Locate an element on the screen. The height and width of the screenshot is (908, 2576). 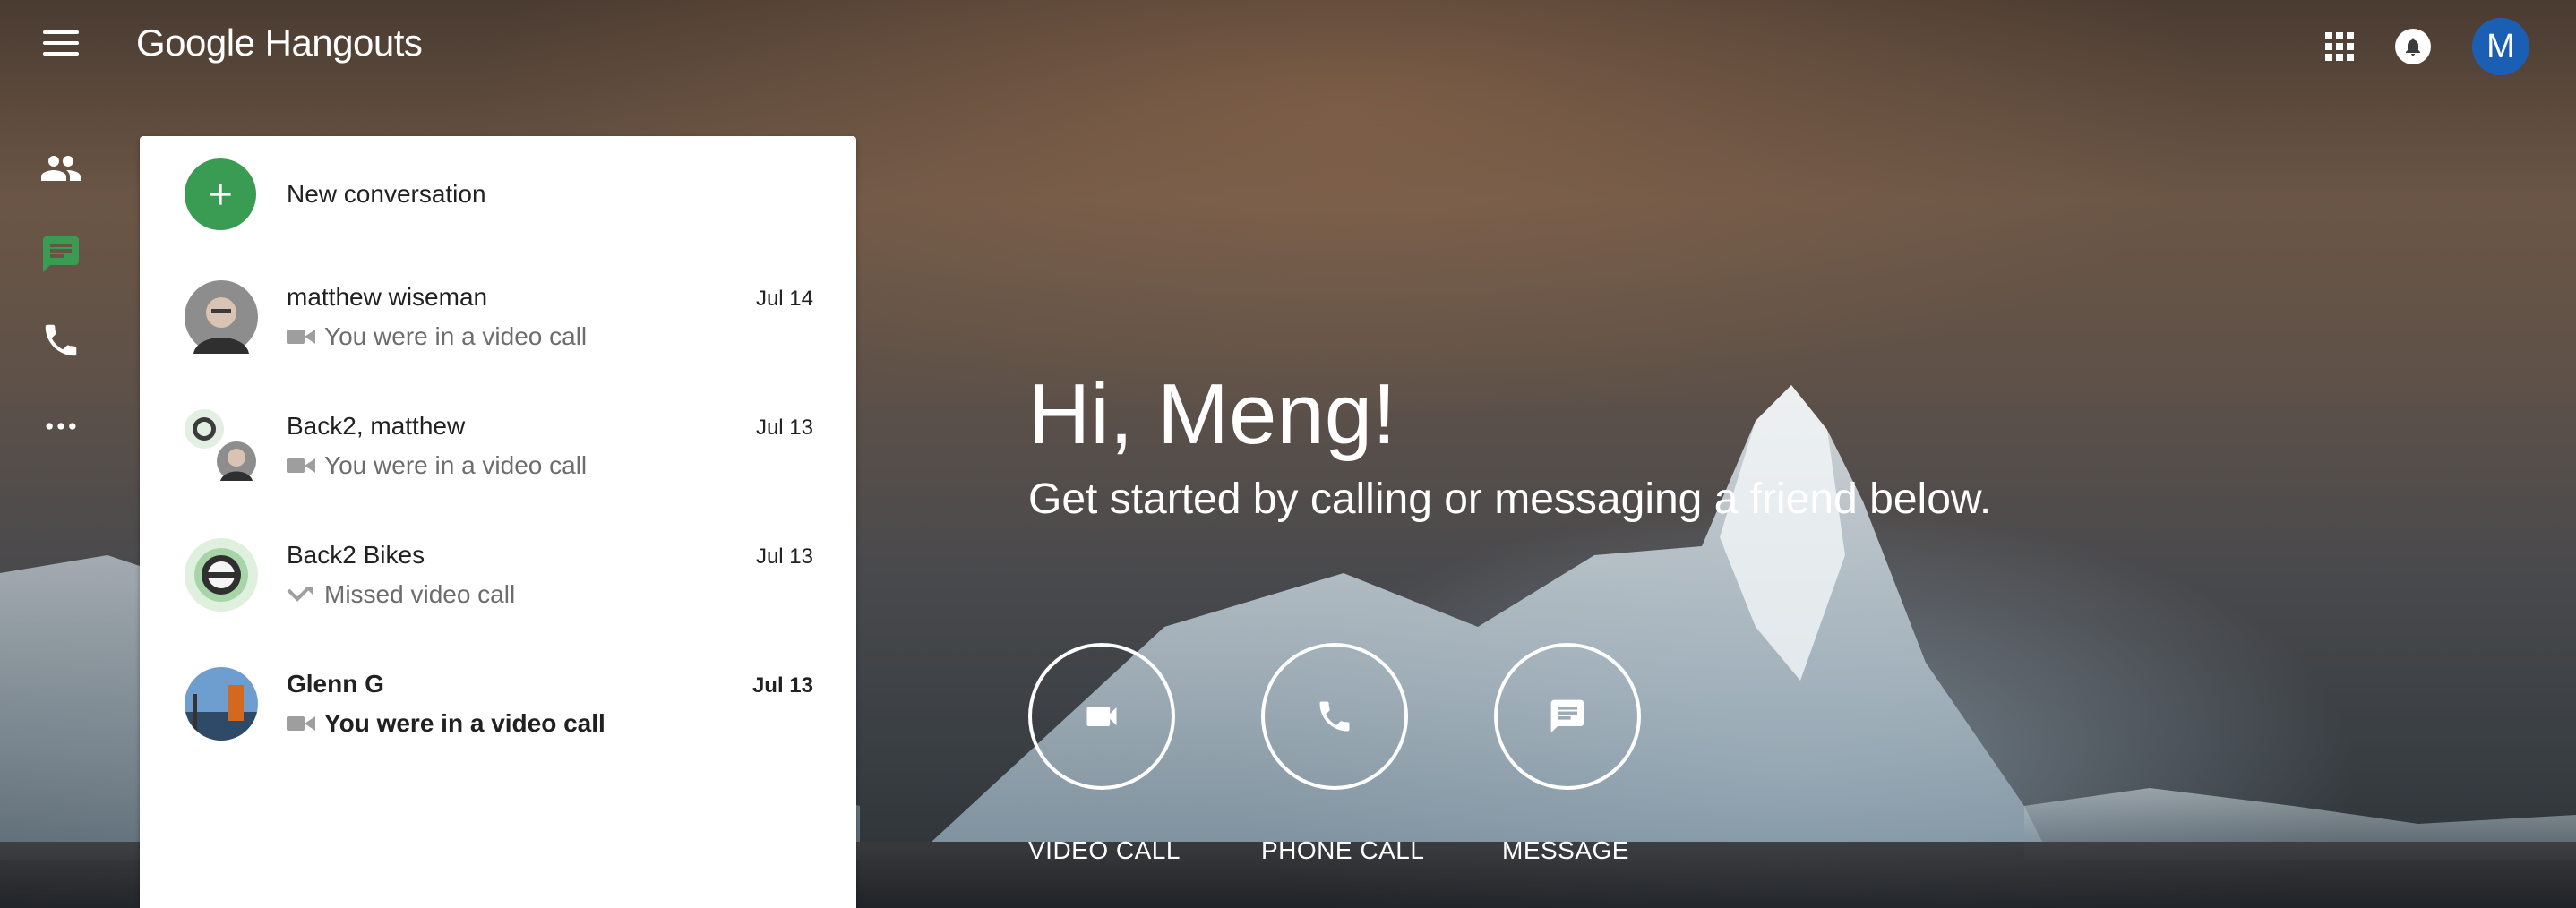
conversation-item: Glenn G Jul 13 You were in a video call is located at coordinates (498, 703).